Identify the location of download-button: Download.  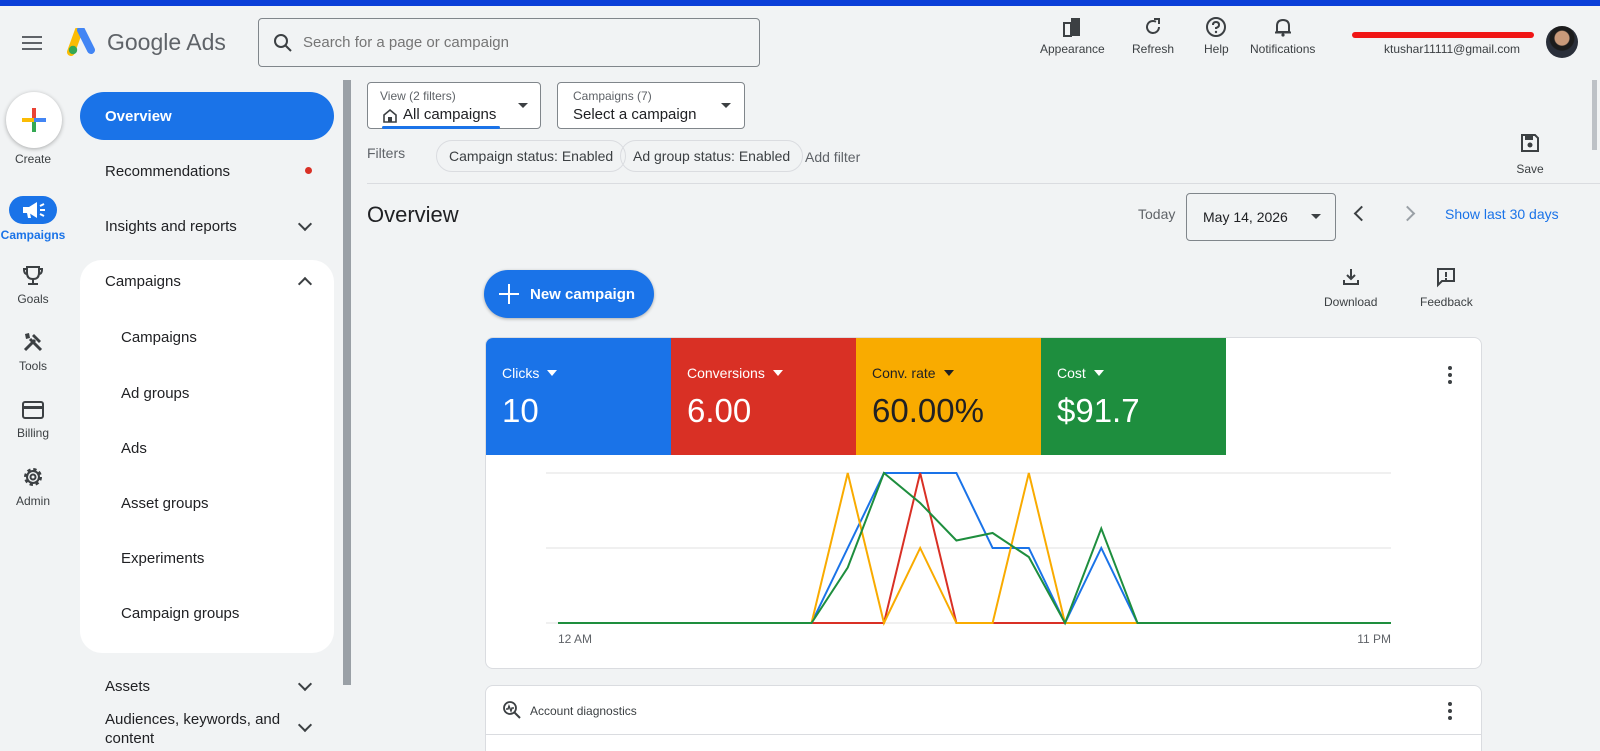
(1350, 287).